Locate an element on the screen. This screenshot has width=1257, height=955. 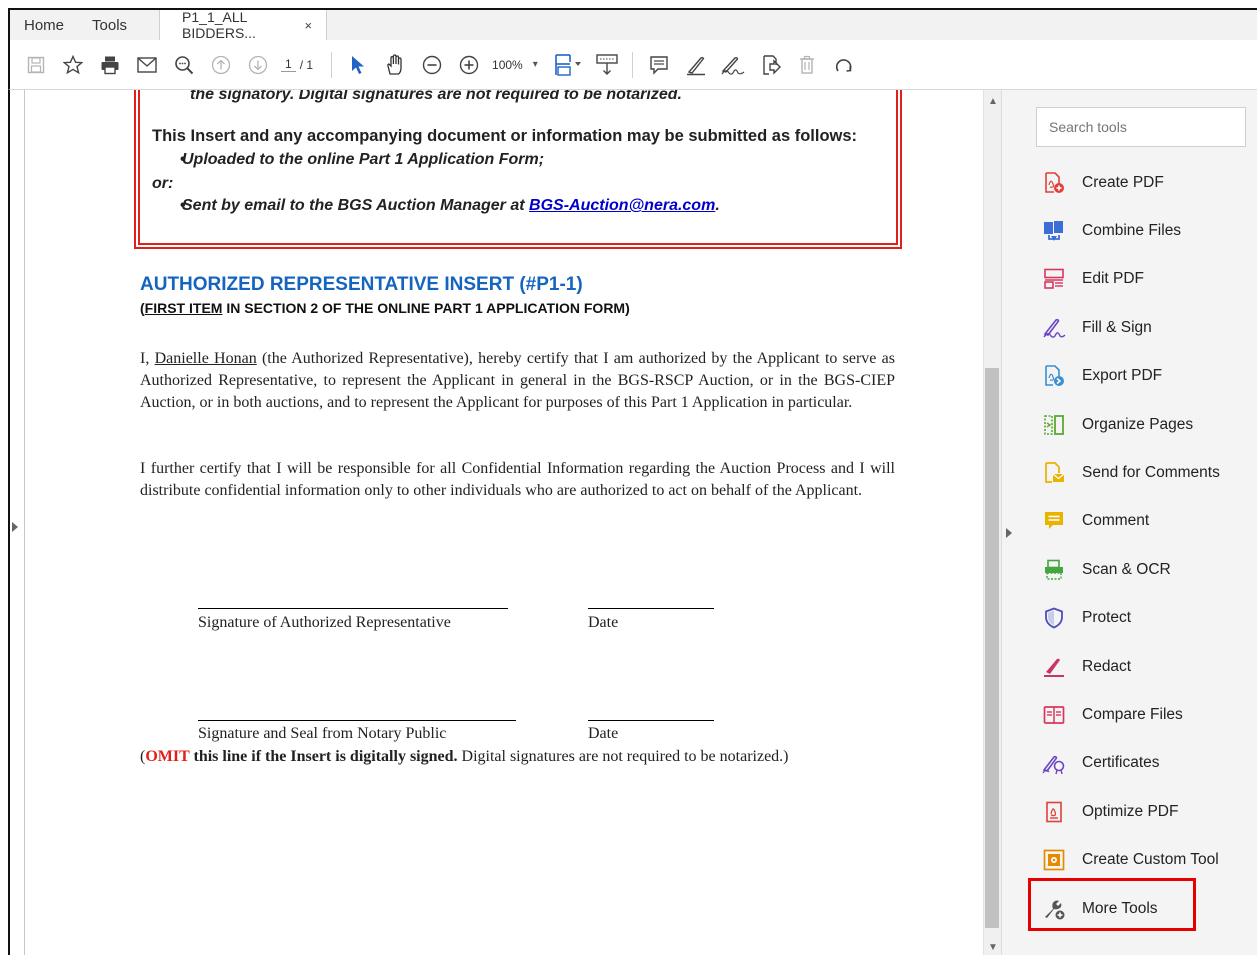
find-zoom-icon is located at coordinates (184, 65).